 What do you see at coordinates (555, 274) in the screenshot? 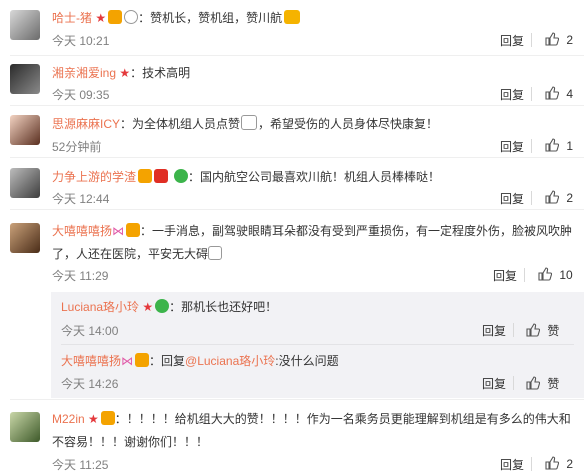
I see `like-button: 10` at bounding box center [555, 274].